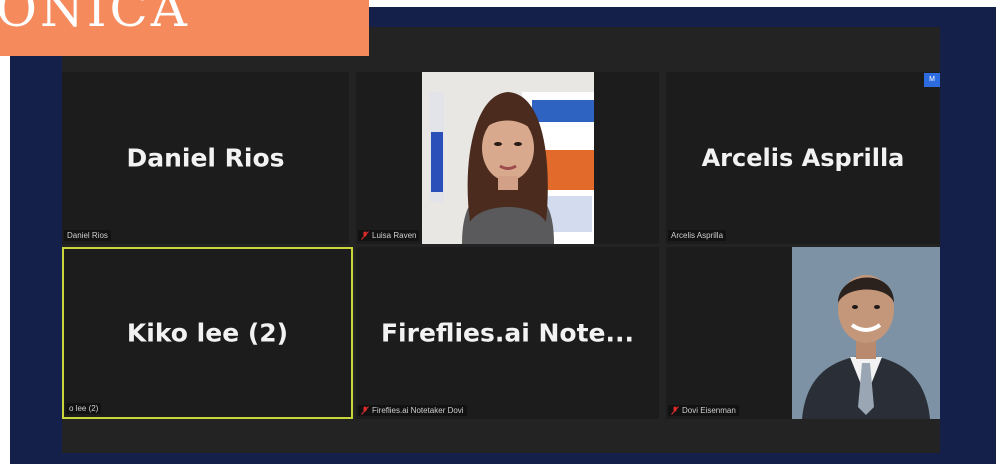 This screenshot has height=471, width=1003. I want to click on participant-display-name: Daniel Rios, so click(205, 158).